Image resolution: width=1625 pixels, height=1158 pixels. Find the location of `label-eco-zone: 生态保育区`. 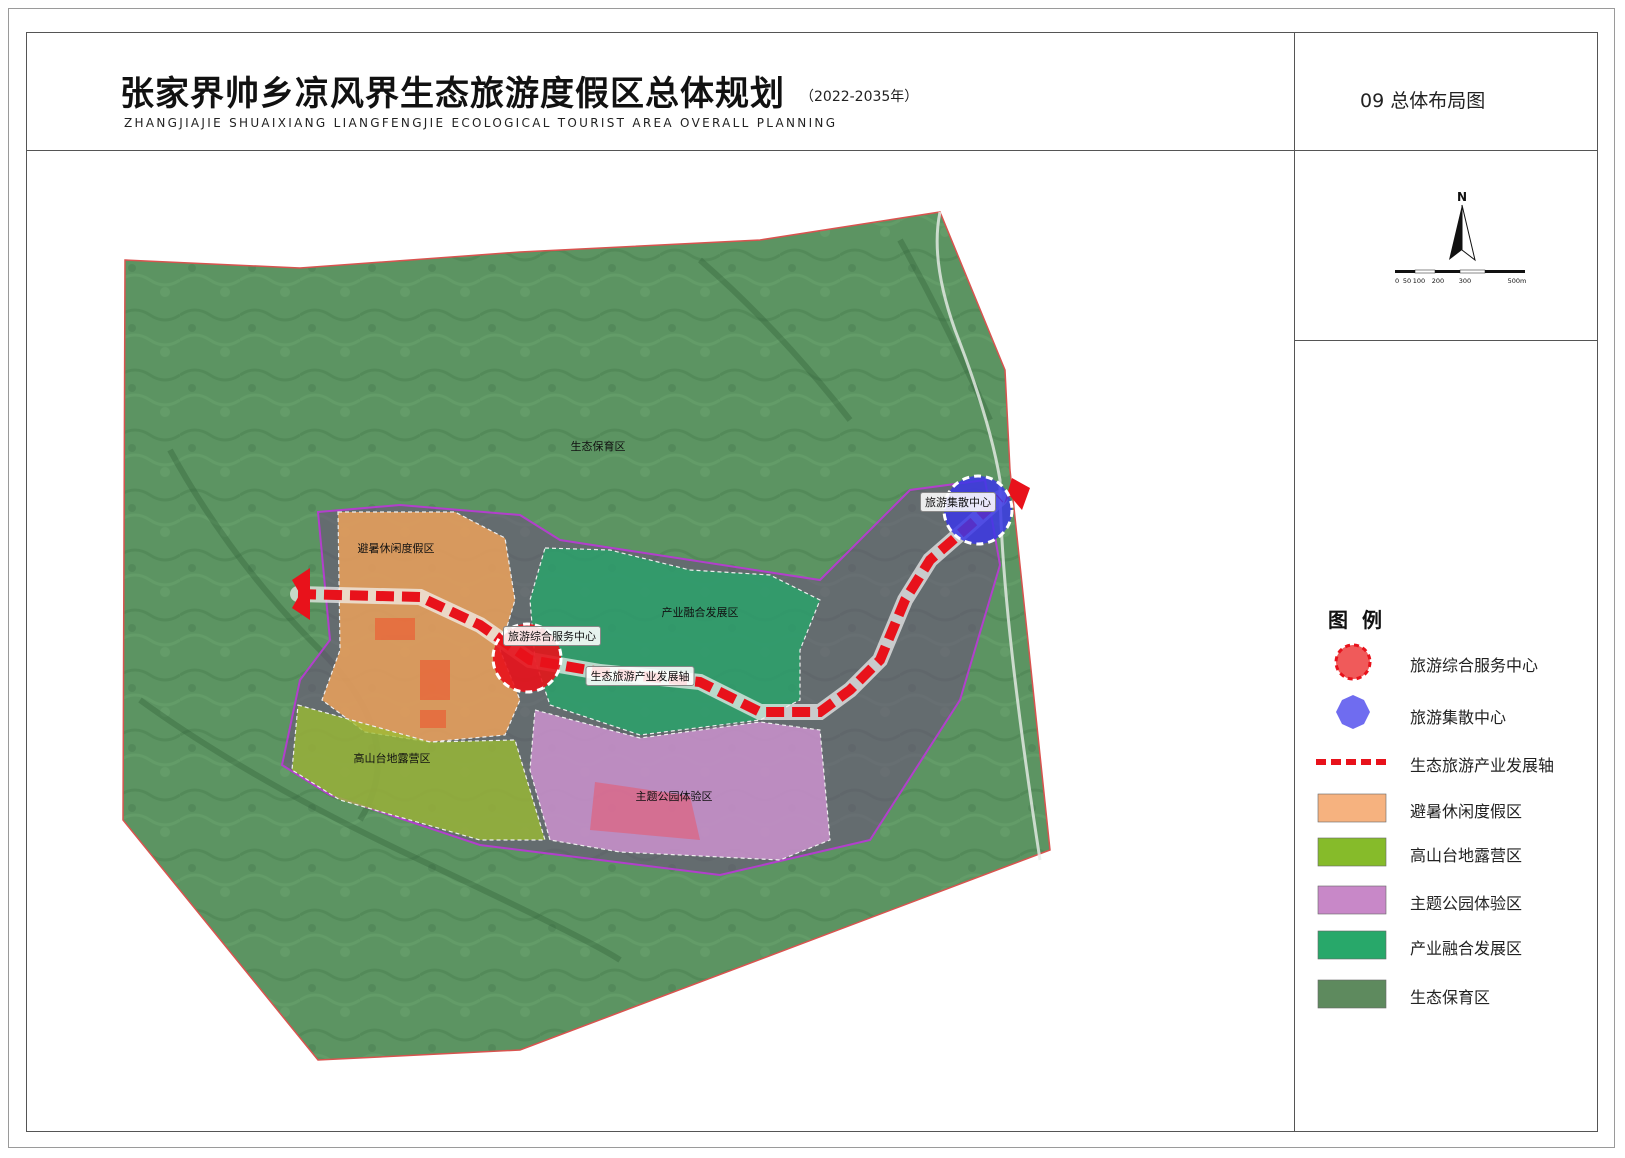

label-eco-zone: 生态保育区 is located at coordinates (598, 446).